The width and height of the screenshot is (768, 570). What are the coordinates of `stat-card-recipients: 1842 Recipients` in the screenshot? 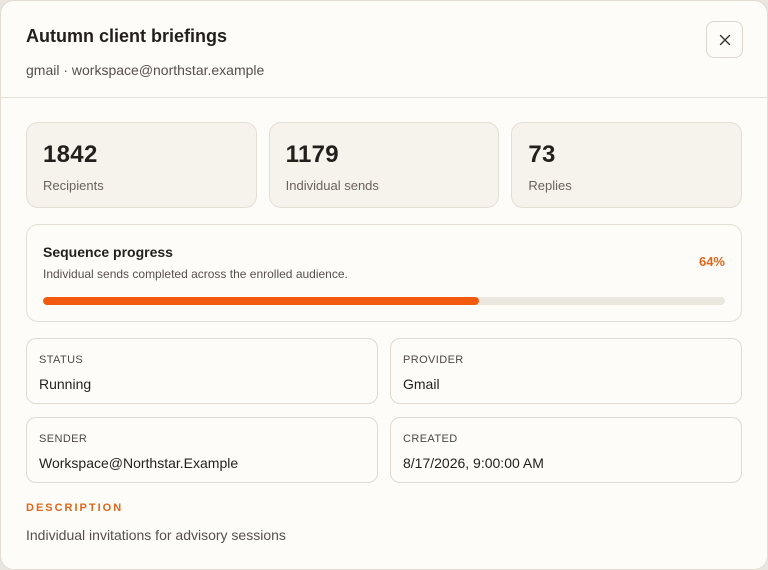 It's located at (141, 165).